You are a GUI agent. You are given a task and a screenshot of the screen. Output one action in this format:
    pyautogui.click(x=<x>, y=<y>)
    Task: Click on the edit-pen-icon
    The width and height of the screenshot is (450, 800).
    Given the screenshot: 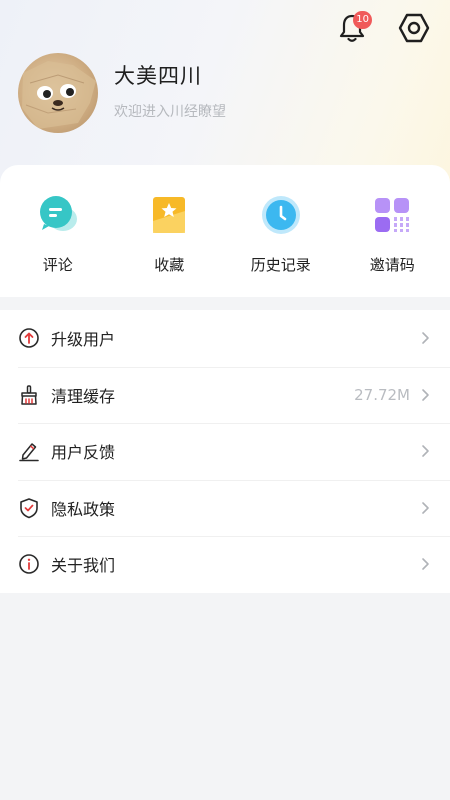 What is the action you would take?
    pyautogui.click(x=29, y=451)
    